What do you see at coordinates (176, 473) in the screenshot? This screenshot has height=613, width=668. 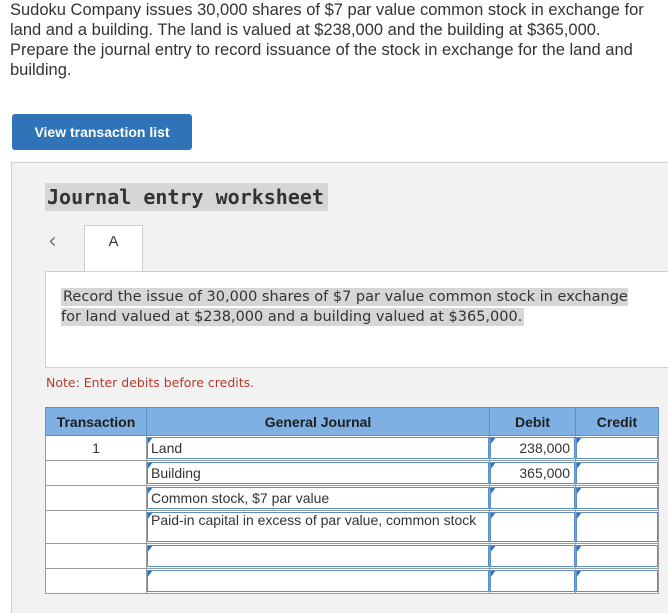 I see `account-value: Building` at bounding box center [176, 473].